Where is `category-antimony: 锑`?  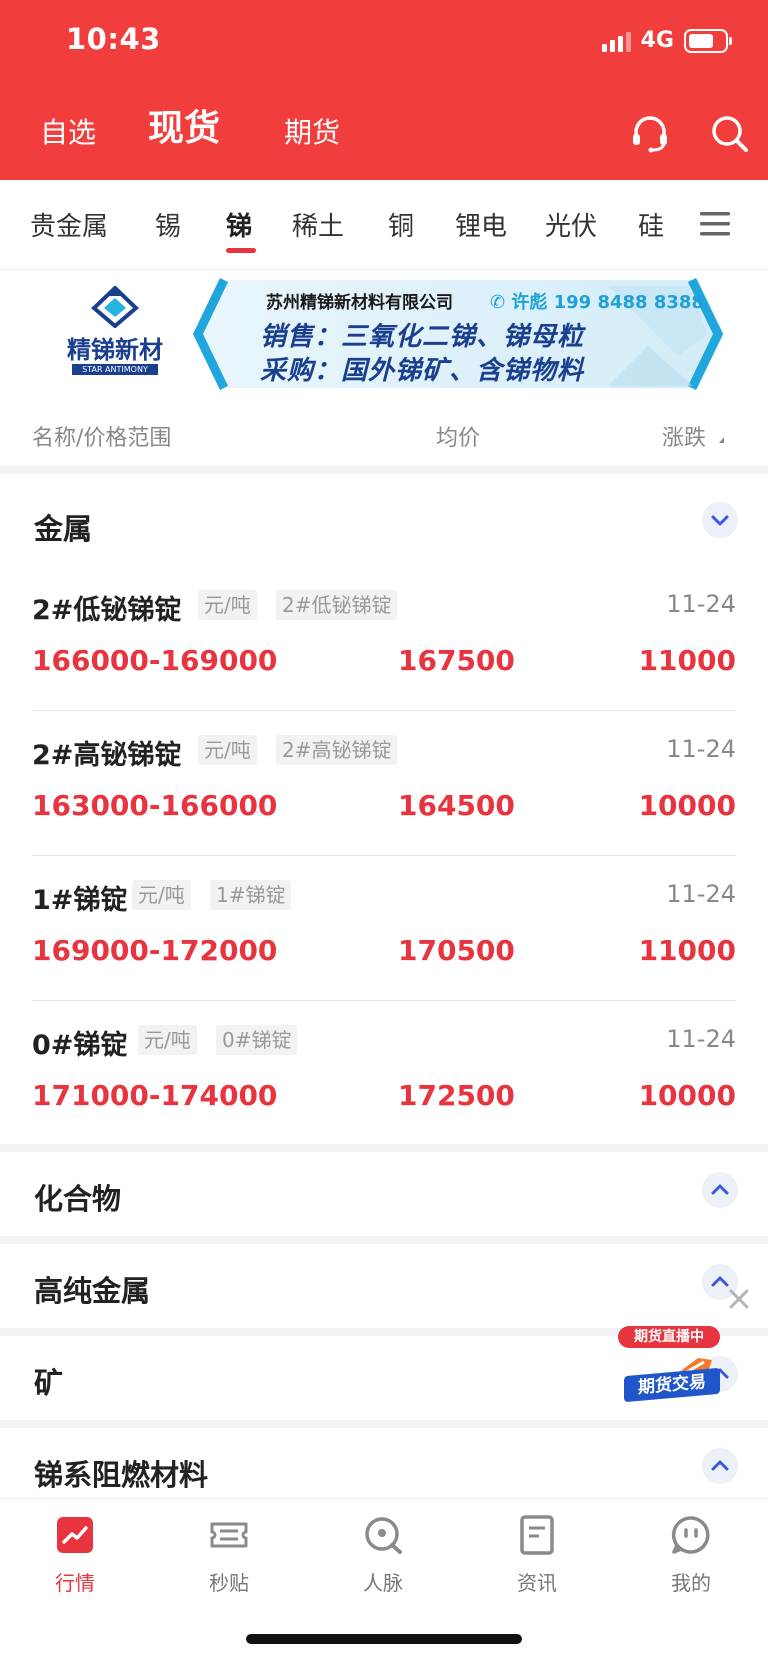 category-antimony: 锑 is located at coordinates (239, 224).